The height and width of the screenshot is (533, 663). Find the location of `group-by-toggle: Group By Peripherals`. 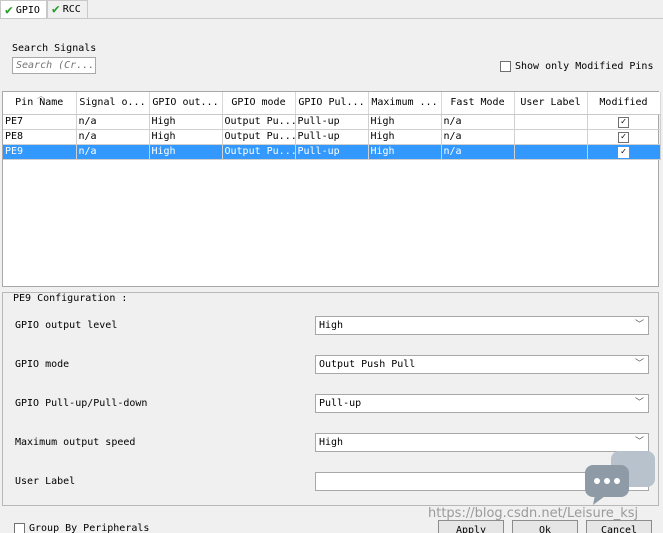

group-by-toggle: Group By Peripherals is located at coordinates (81, 528).